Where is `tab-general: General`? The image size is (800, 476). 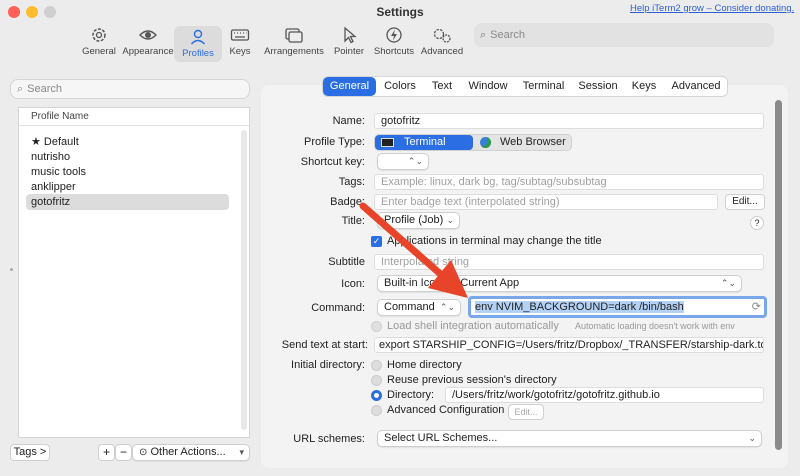 tab-general: General is located at coordinates (349, 86).